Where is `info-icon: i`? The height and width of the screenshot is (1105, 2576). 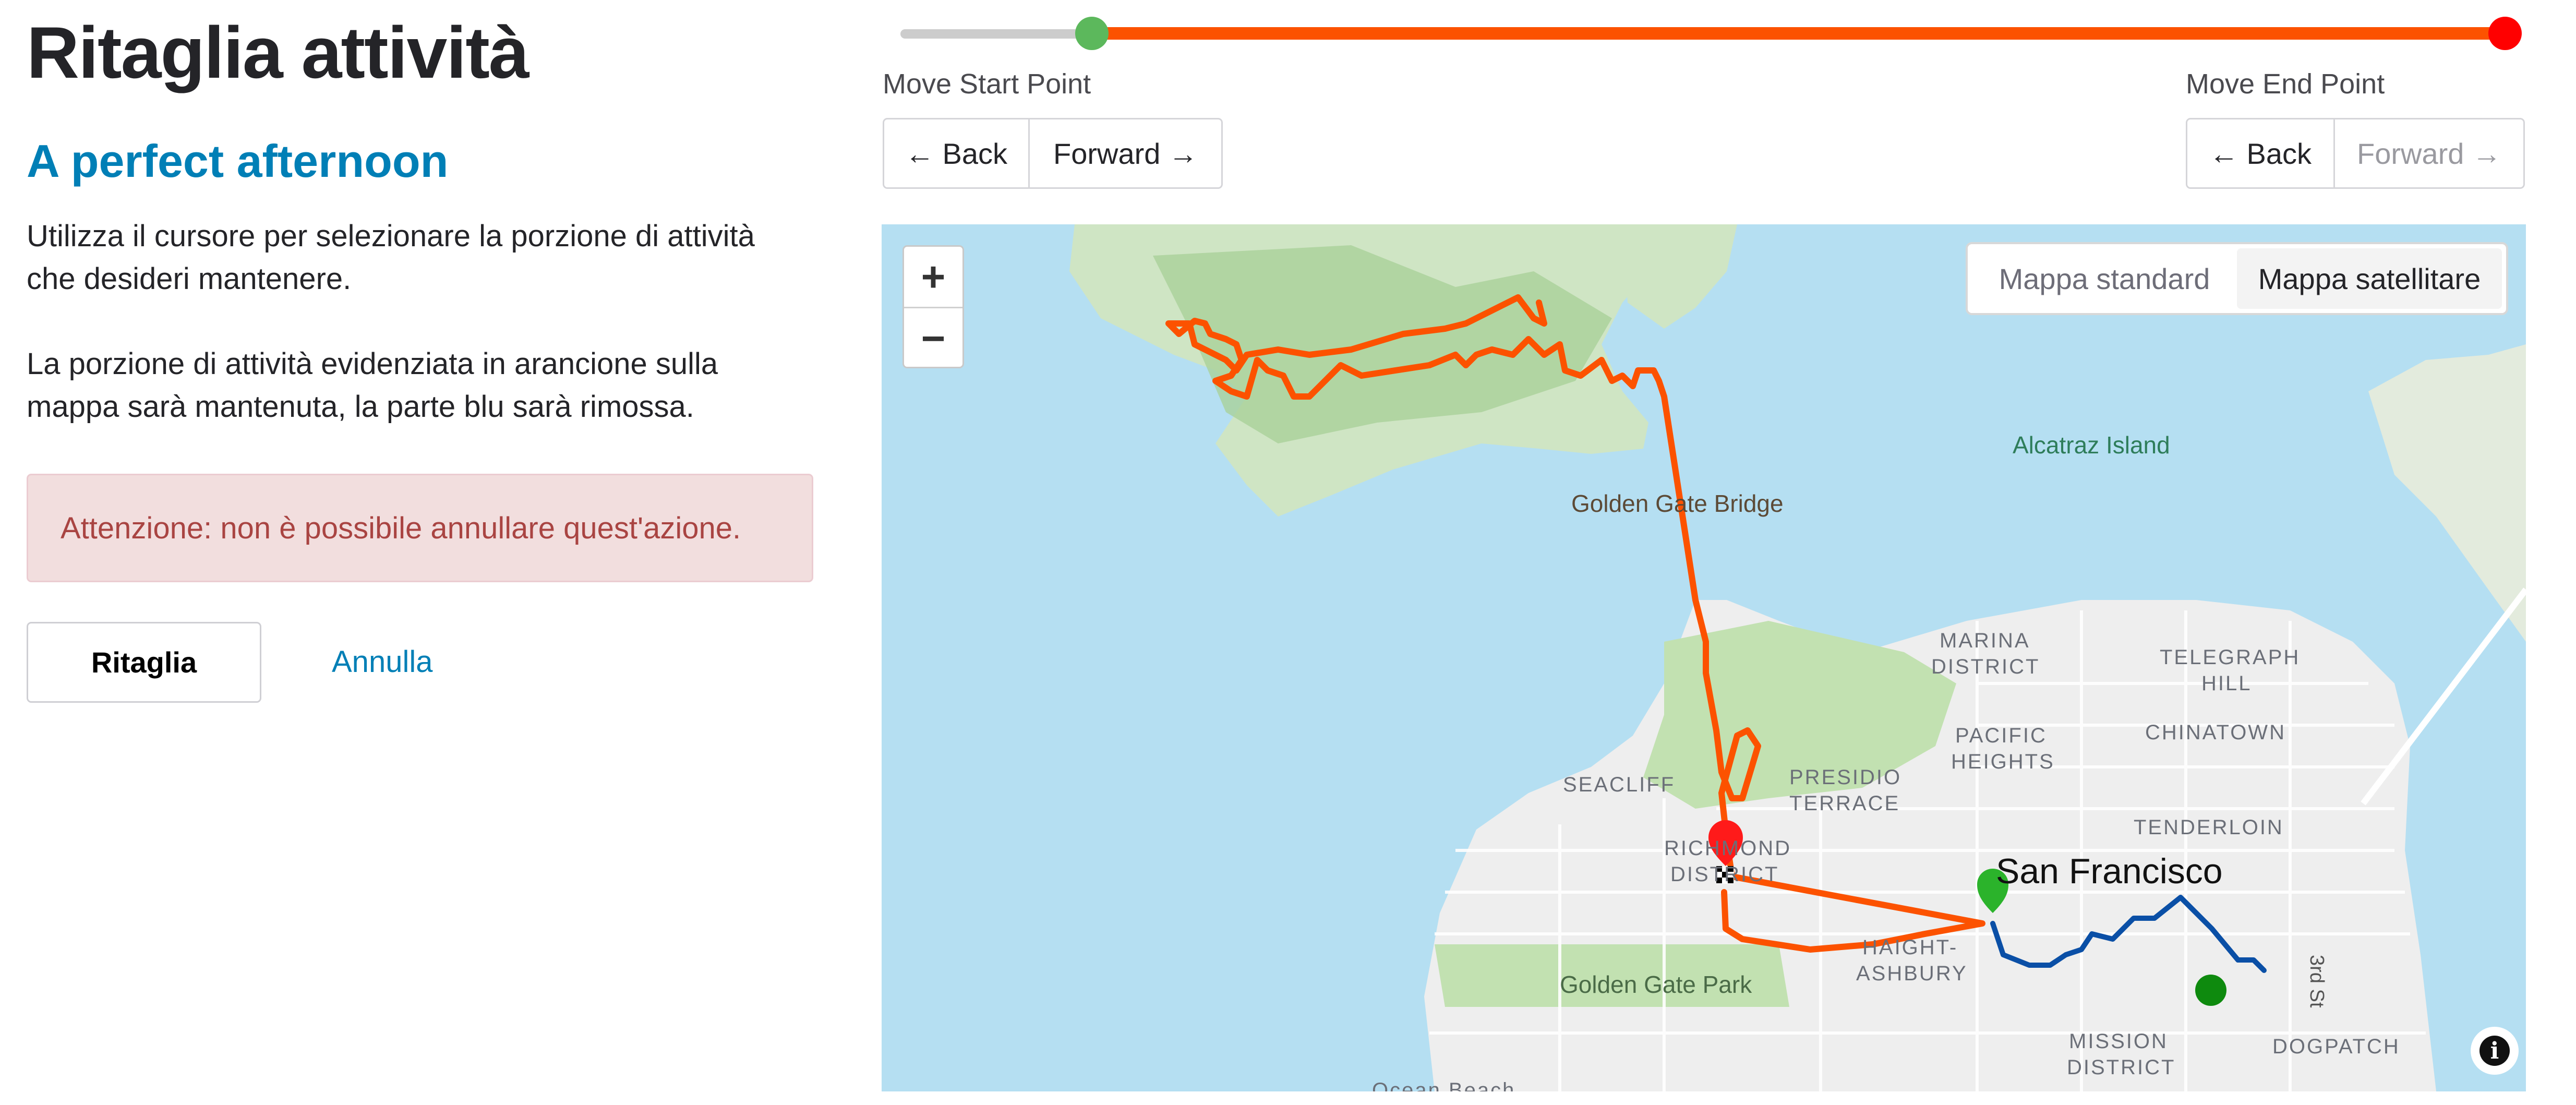 info-icon: i is located at coordinates (2494, 1051).